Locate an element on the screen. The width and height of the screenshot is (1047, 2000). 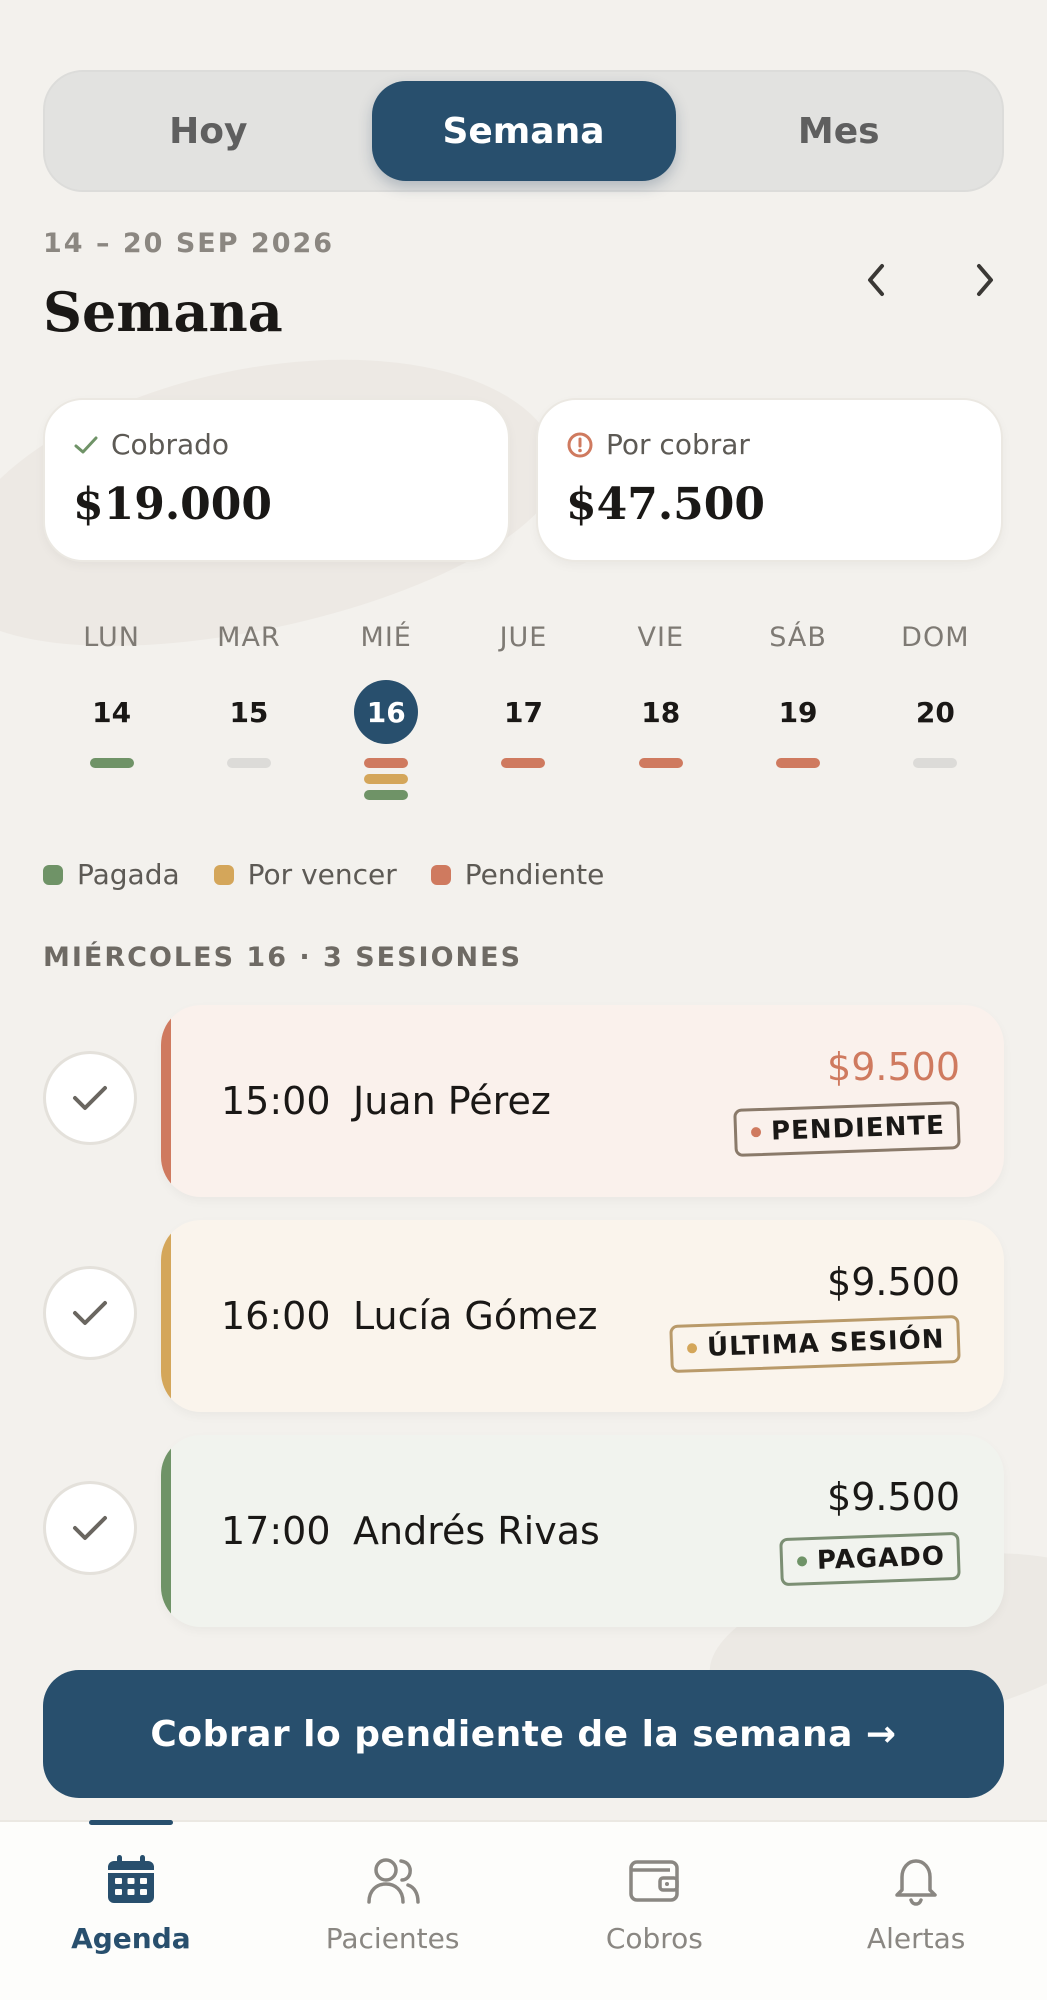
day-lun: LUN 14 is located at coordinates (111, 711).